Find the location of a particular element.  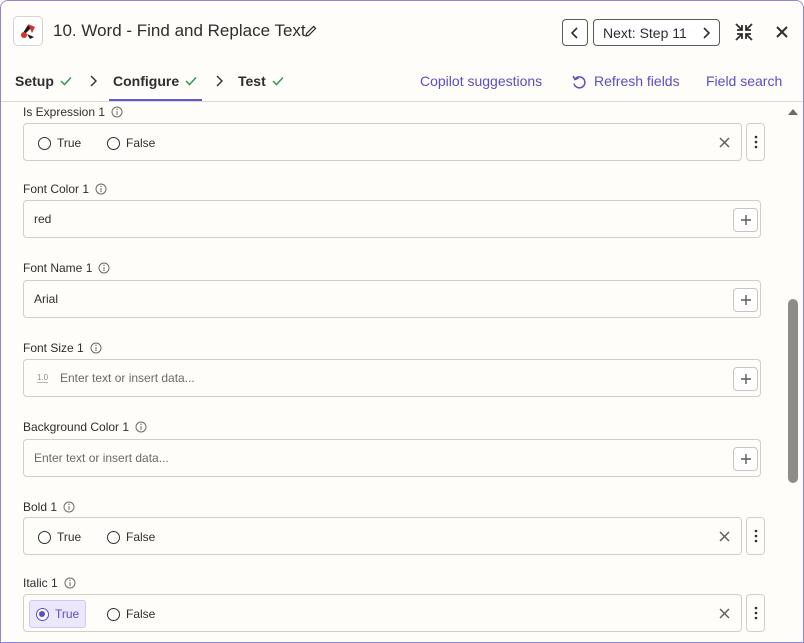

background-color-label-text: Background Color 1 is located at coordinates (76, 427).